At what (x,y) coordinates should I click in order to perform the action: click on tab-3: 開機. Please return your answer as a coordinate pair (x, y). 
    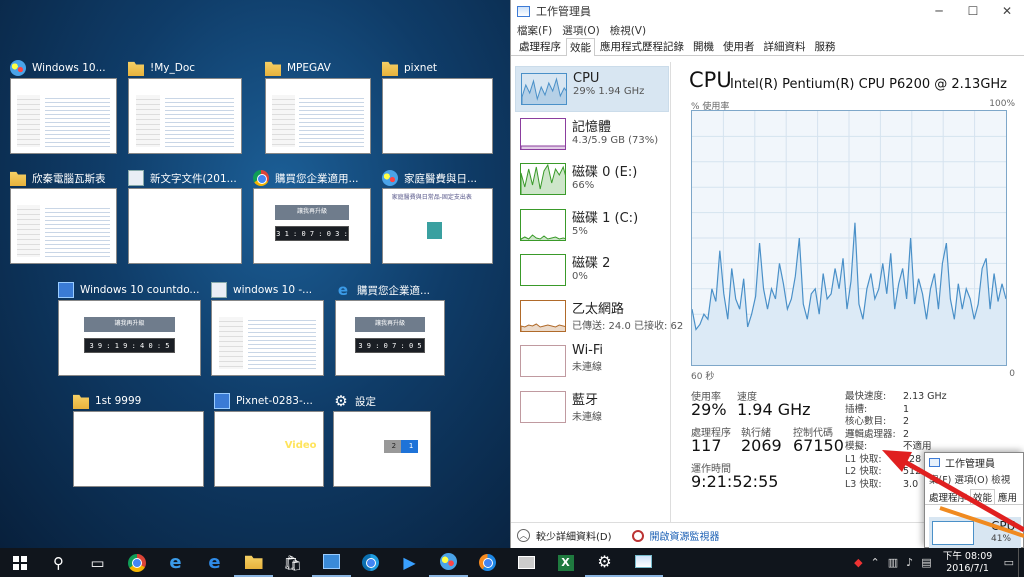
    Looking at the image, I should click on (703, 46).